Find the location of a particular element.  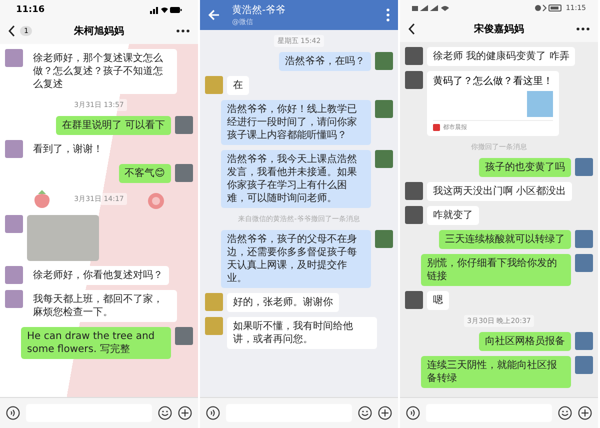

message-bubble: 我这两天没出门啊 小区都没出 is located at coordinates (499, 191).